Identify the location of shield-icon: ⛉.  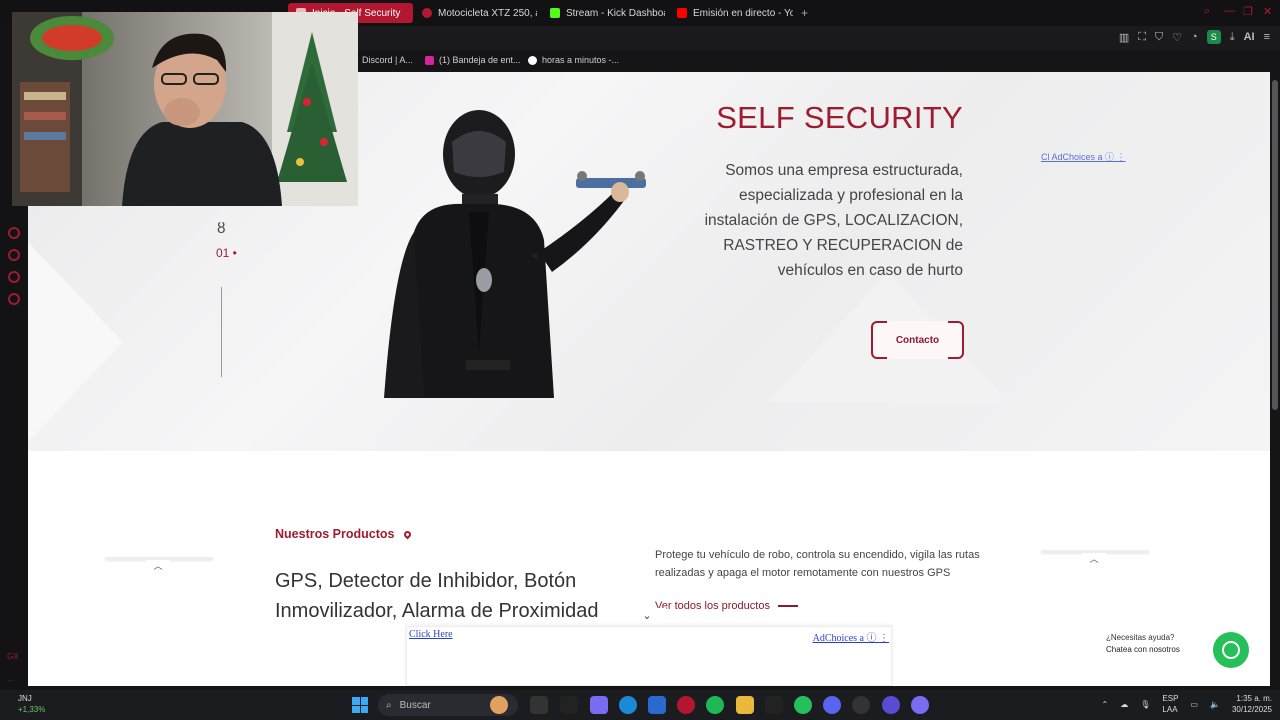
(1159, 37).